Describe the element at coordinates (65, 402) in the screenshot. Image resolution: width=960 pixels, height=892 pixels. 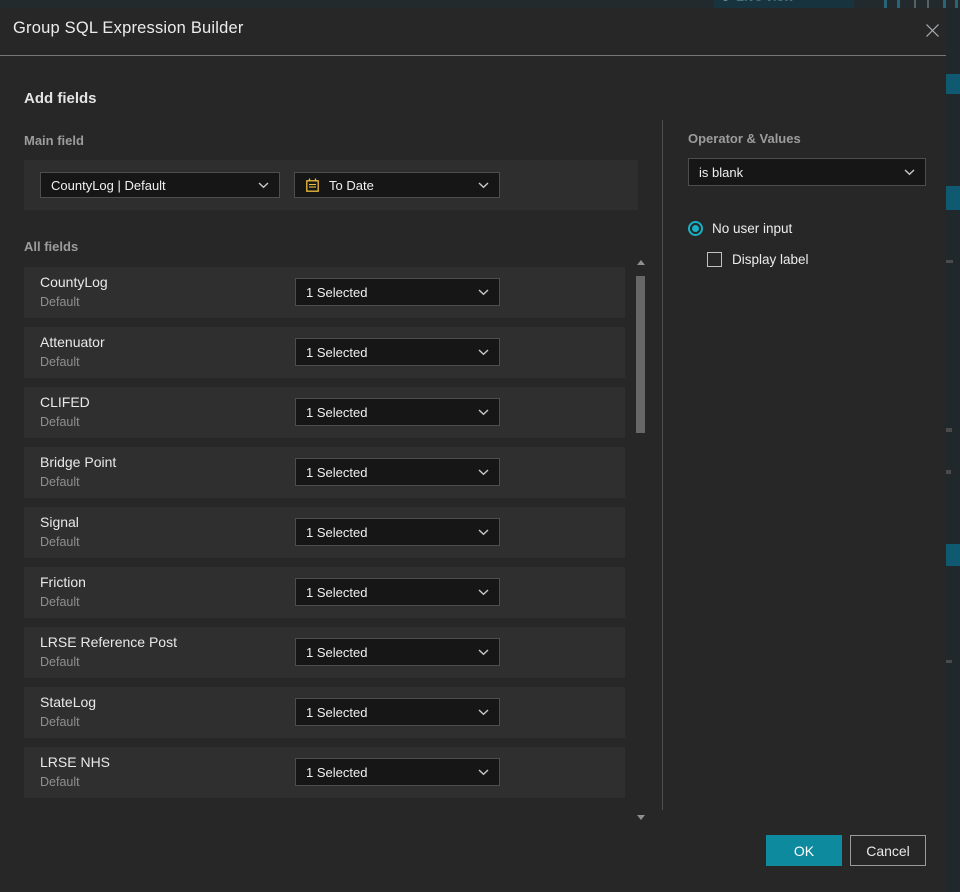
I see `field-name: CLIFED` at that location.